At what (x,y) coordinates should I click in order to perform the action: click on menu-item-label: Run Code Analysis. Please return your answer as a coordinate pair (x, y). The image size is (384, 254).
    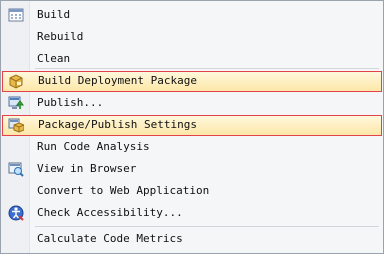
    Looking at the image, I should click on (93, 146).